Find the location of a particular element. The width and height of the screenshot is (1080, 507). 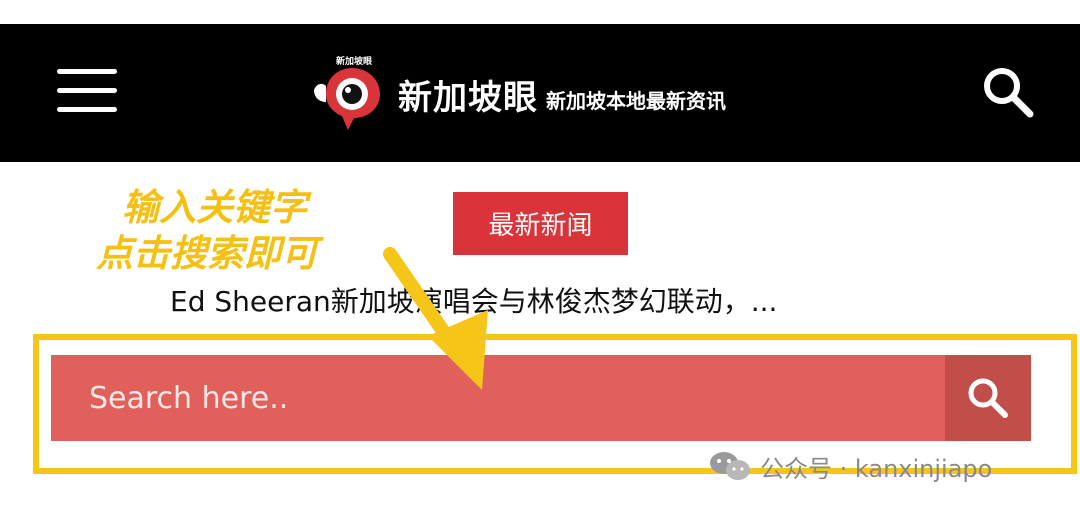

instruction-annotation: 输入关键字 点击搜索即可 is located at coordinates (246, 231).